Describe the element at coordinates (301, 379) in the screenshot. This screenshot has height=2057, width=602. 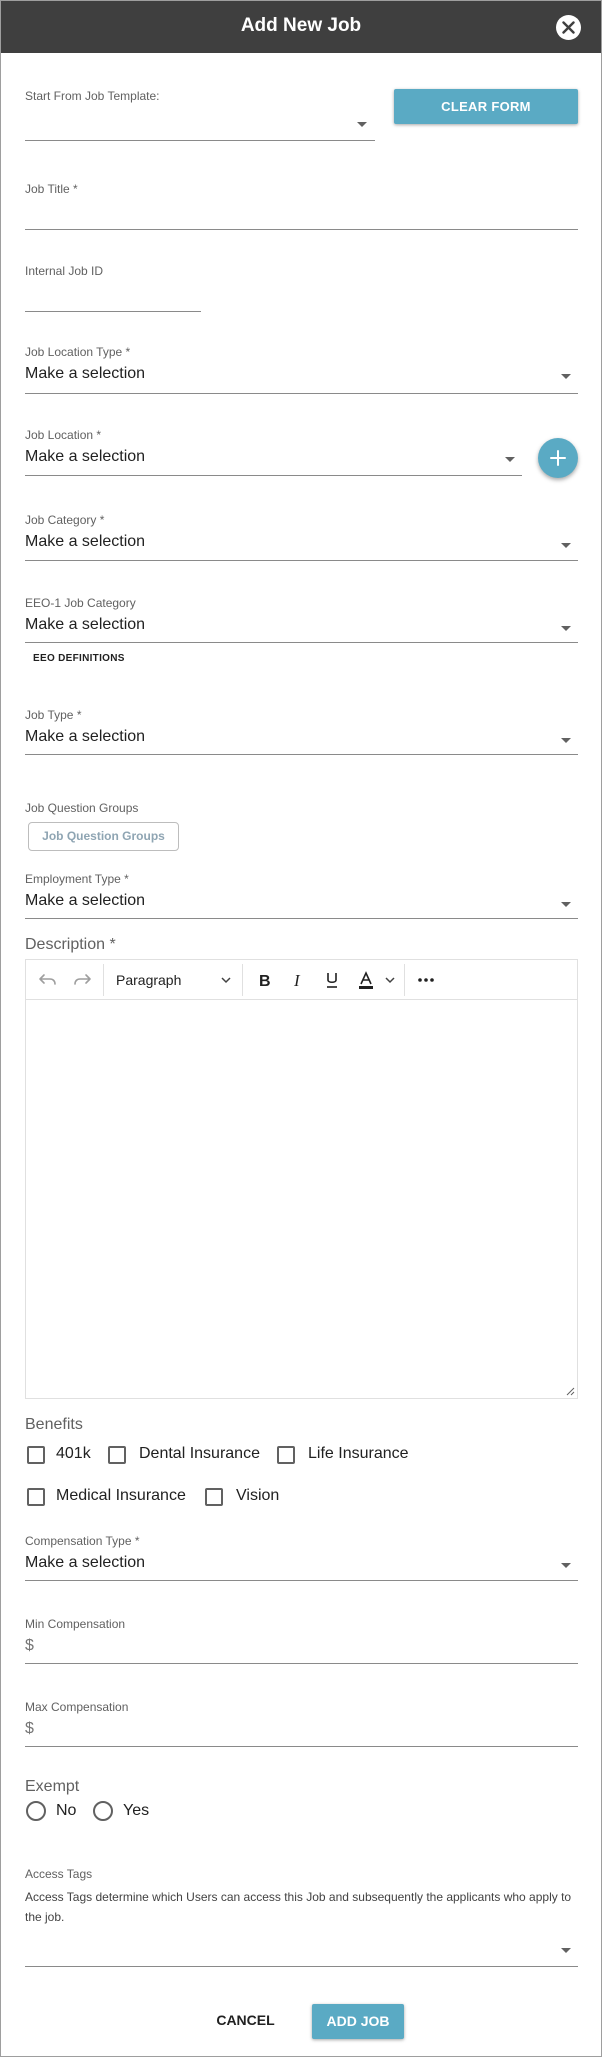
I see `location-type-select: Make a selection` at that location.